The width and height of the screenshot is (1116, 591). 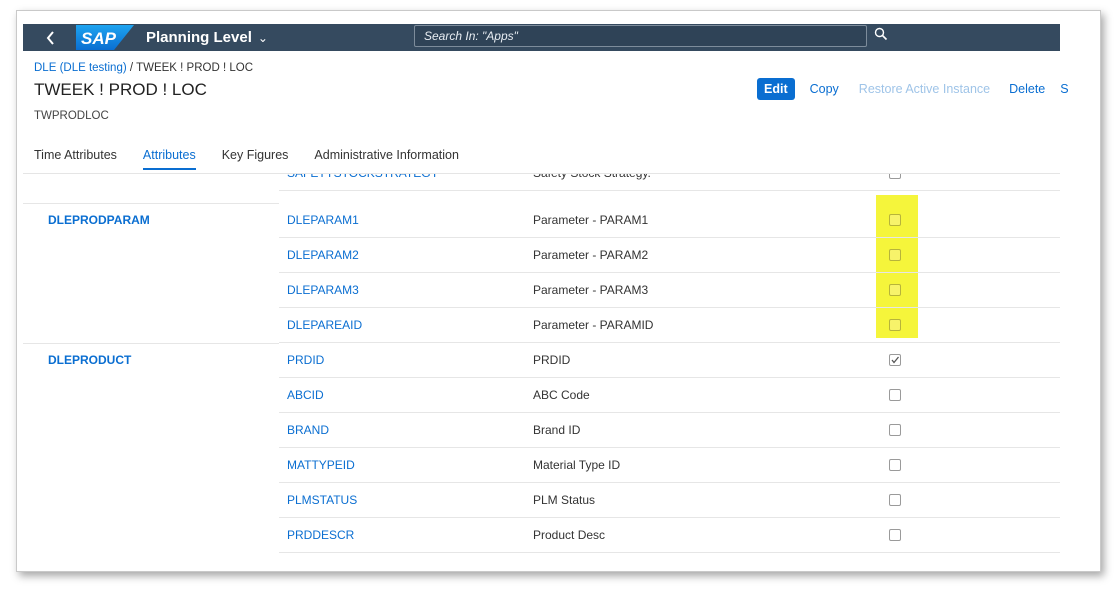 What do you see at coordinates (308, 430) in the screenshot?
I see `attribute-link: BRAND` at bounding box center [308, 430].